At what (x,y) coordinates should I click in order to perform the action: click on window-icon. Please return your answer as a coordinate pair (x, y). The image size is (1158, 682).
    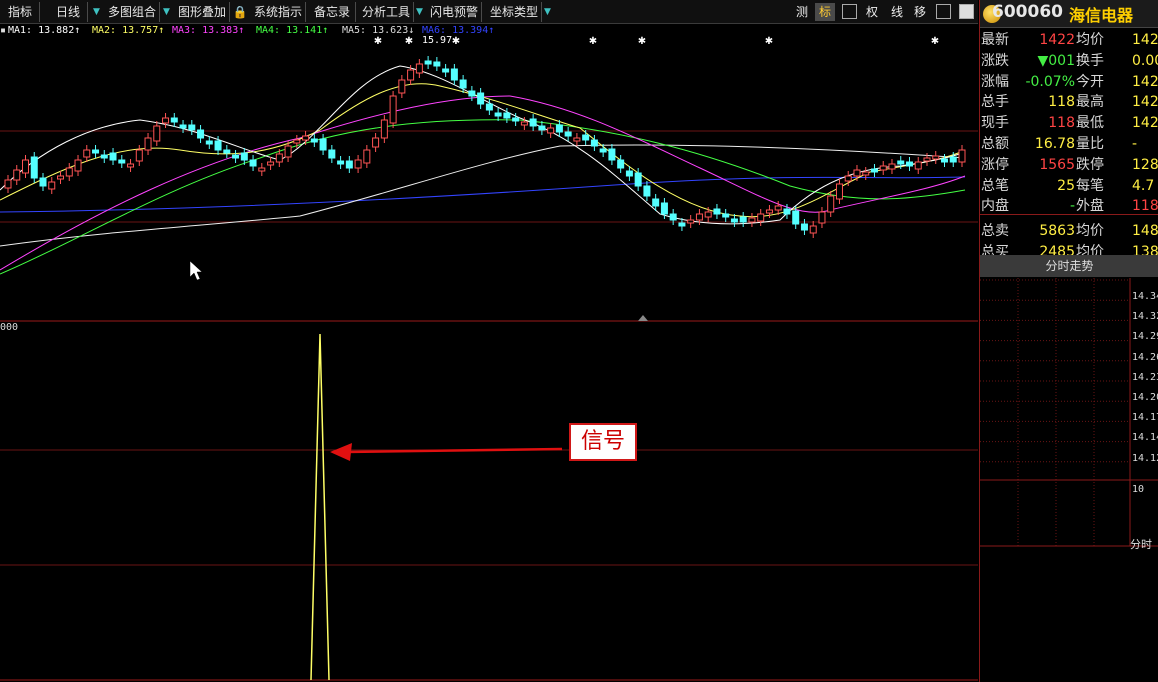
    Looking at the image, I should click on (943, 11).